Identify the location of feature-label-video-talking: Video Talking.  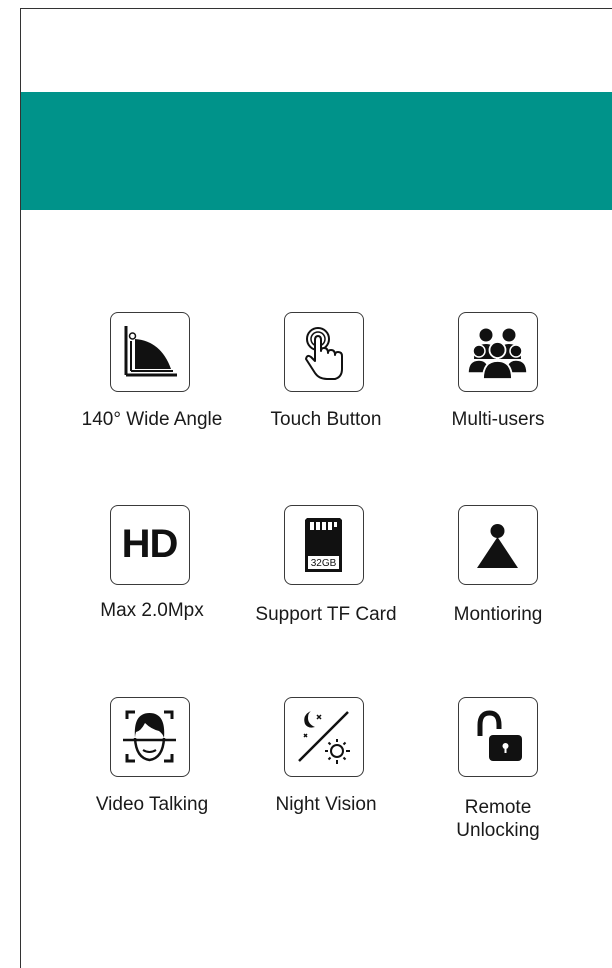
(152, 804).